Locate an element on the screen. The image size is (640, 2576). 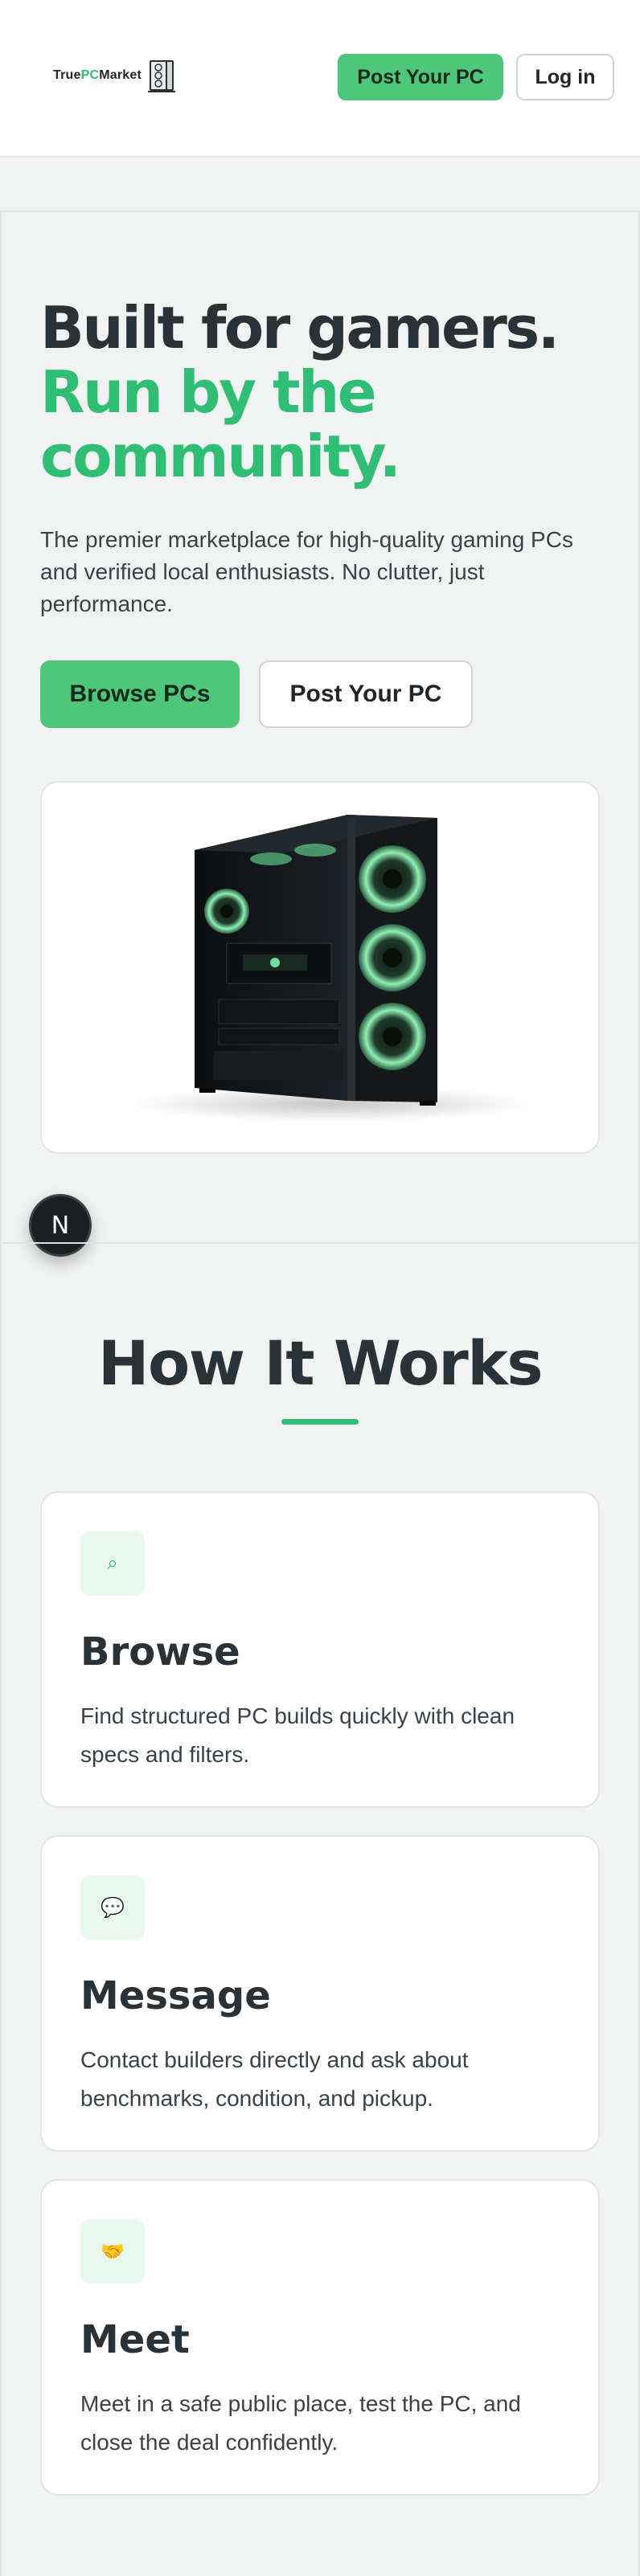
site-logo: TruePCMarket is located at coordinates (116, 75).